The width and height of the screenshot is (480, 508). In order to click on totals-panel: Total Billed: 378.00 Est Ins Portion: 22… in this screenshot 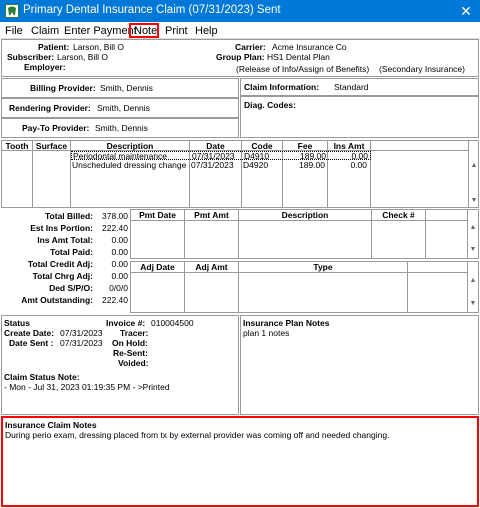, I will do `click(65, 261)`.